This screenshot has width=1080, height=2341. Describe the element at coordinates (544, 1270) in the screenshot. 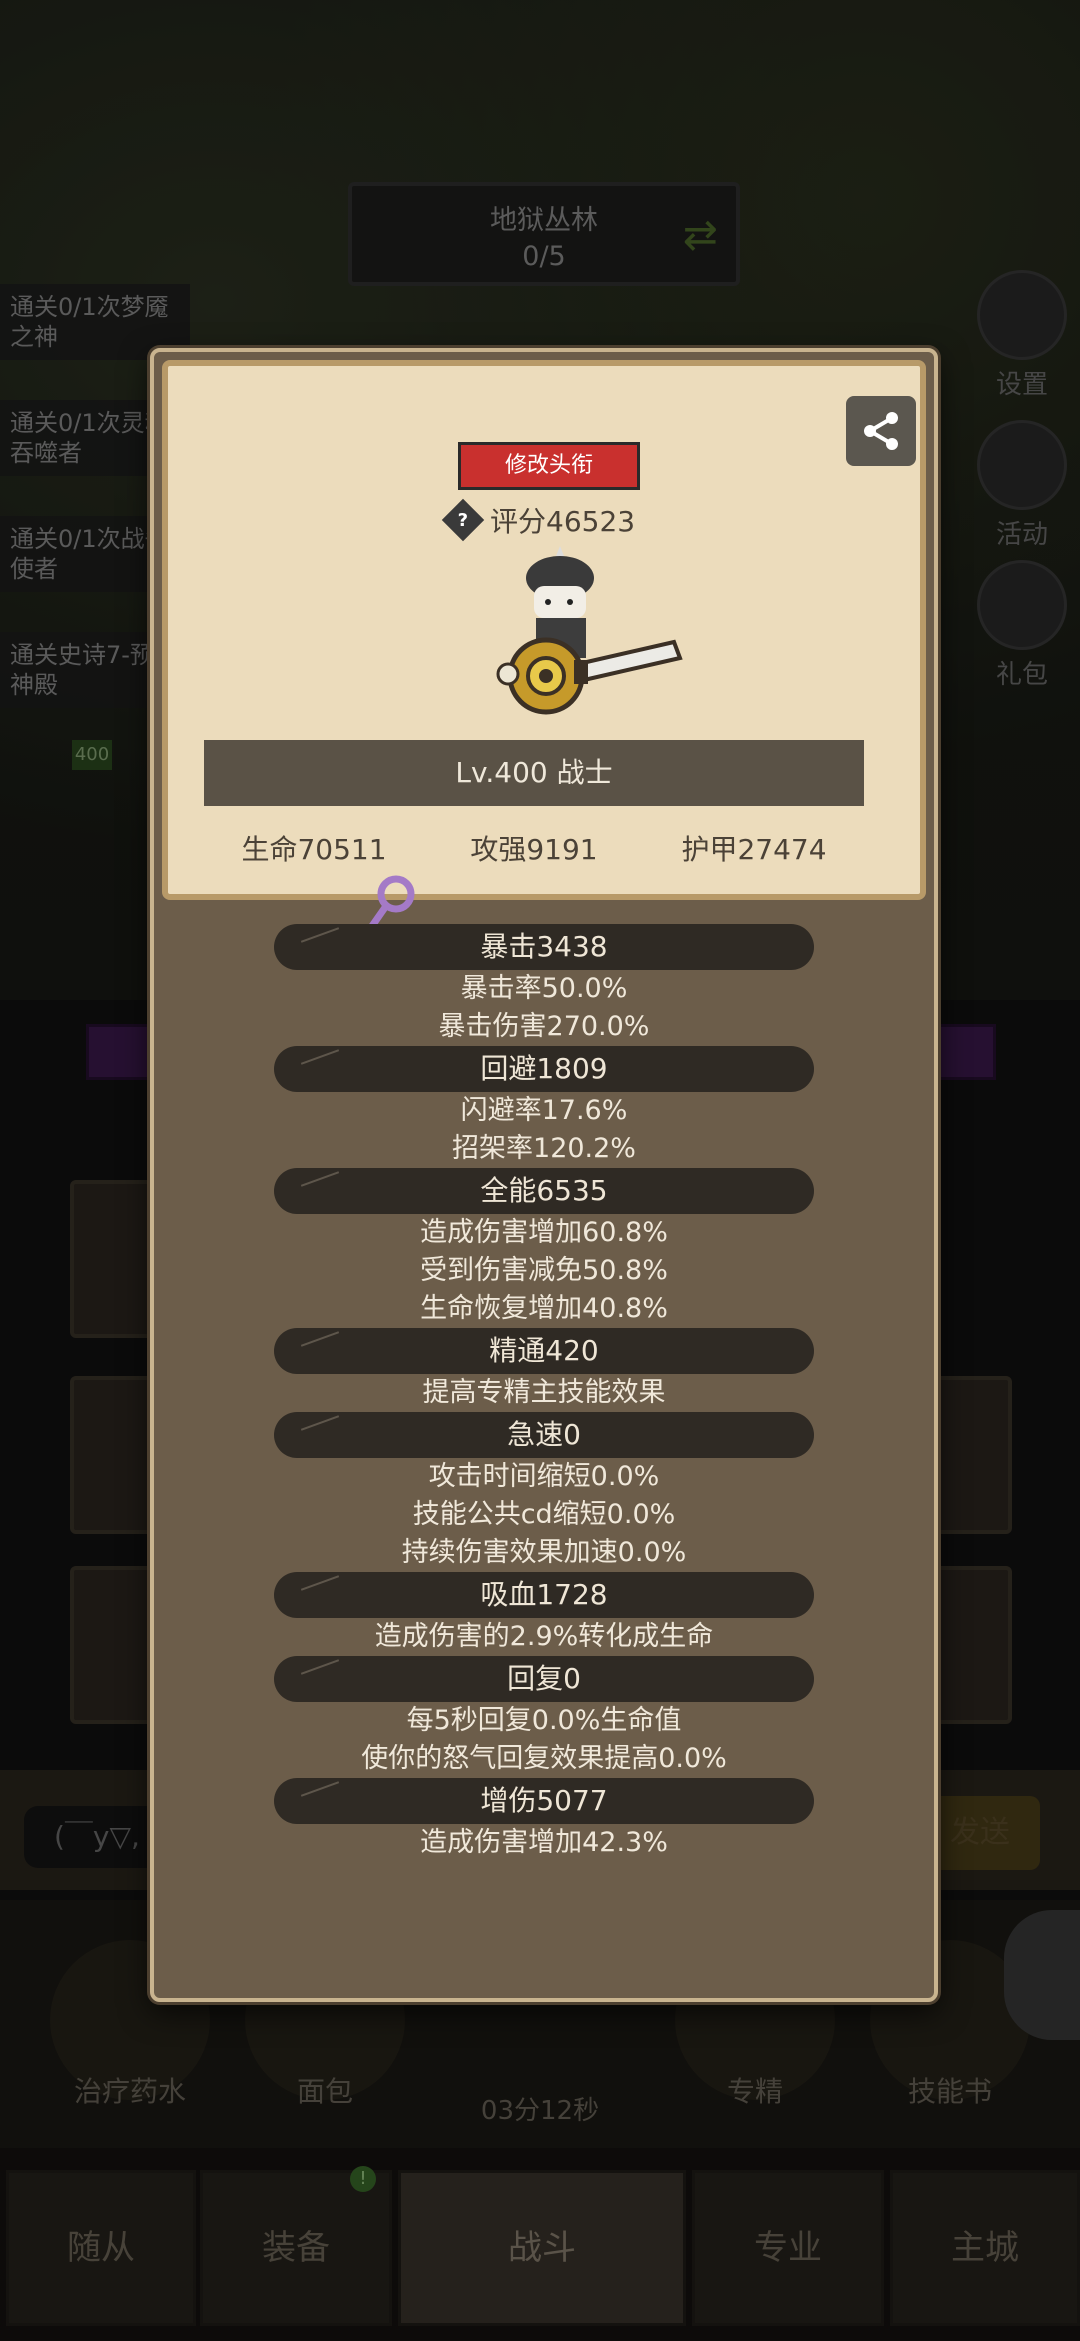

I see `stat-line: 受到伤害减免50.8%` at that location.